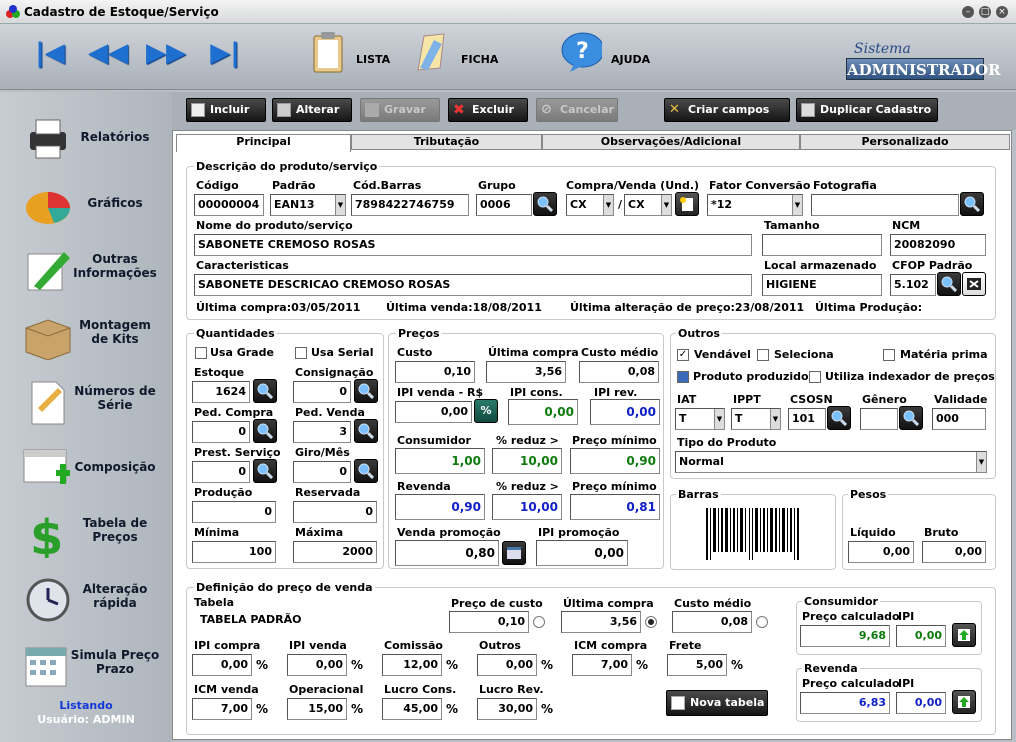  Describe the element at coordinates (921, 703) in the screenshot. I see `rev-ipi-field: 0,00` at that location.